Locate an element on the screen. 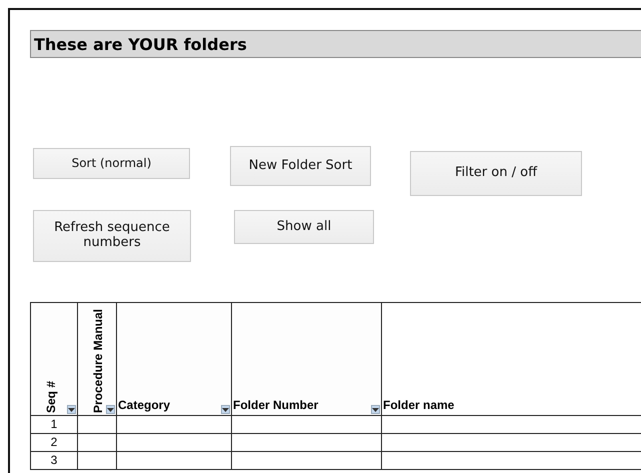 The height and width of the screenshot is (473, 641). table-cell: 3 is located at coordinates (54, 461).